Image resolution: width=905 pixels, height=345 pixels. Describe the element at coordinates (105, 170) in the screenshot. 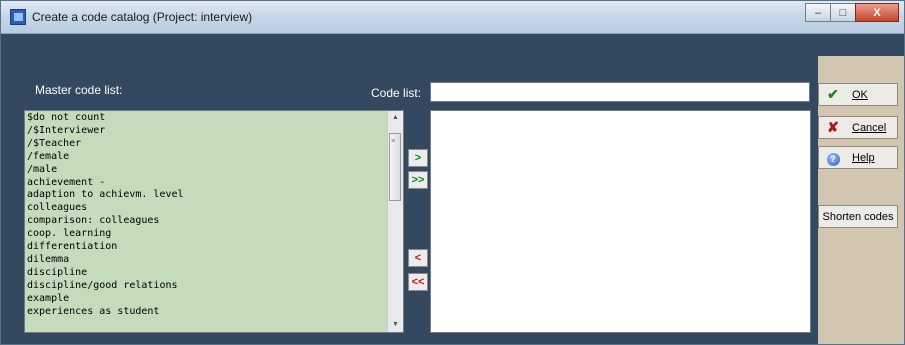

I see `list-item: /male` at that location.